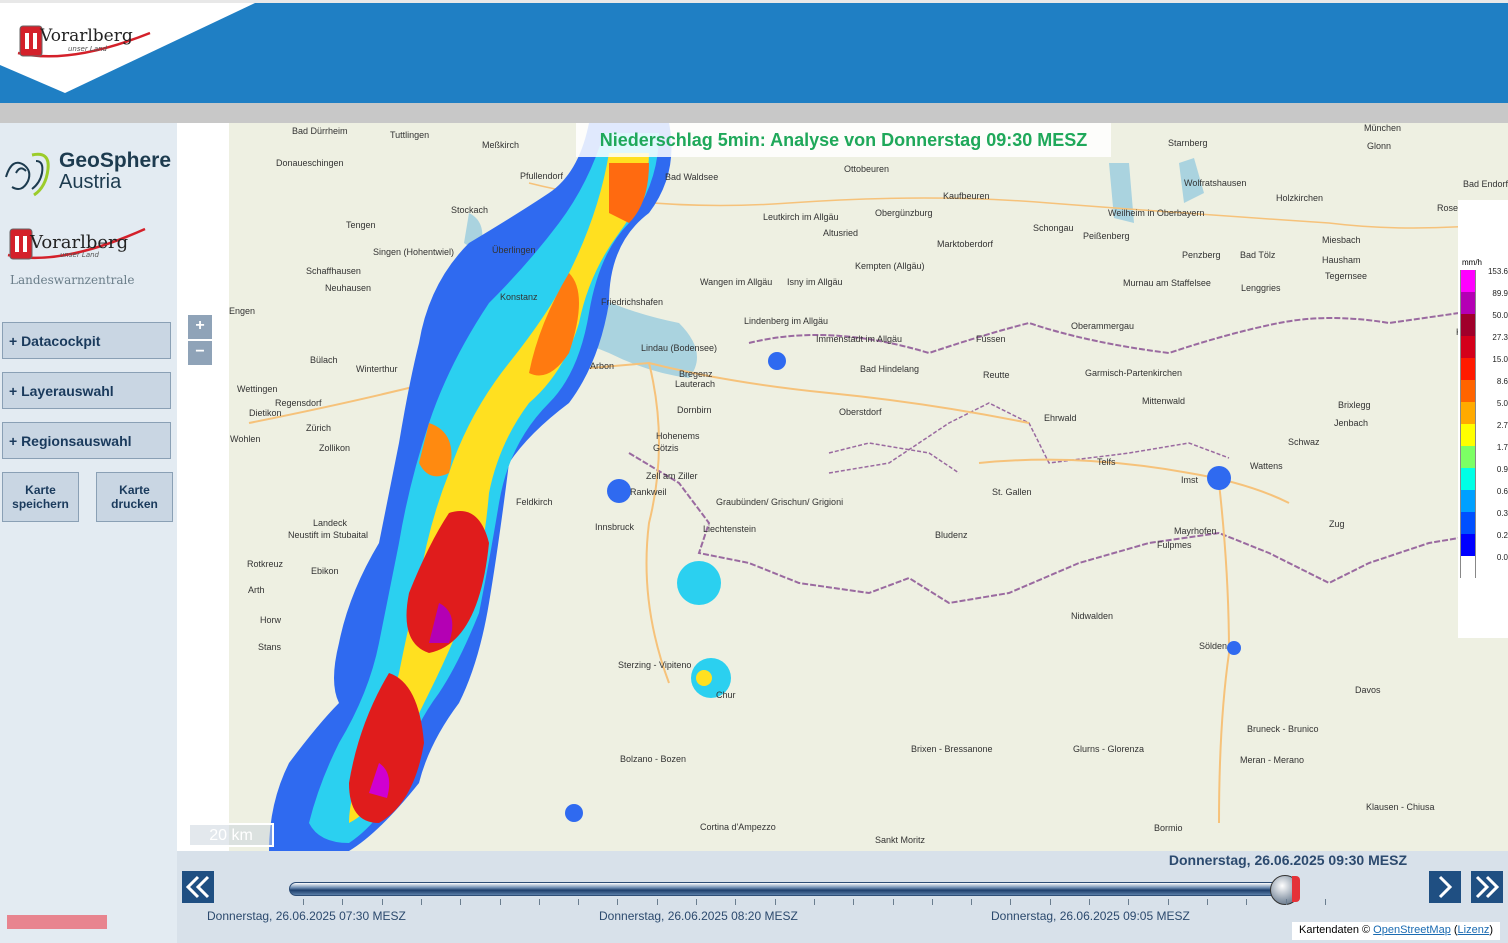 Image resolution: width=1508 pixels, height=943 pixels. Describe the element at coordinates (1300, 198) in the screenshot. I see `map-place-label: Holzkirchen` at that location.